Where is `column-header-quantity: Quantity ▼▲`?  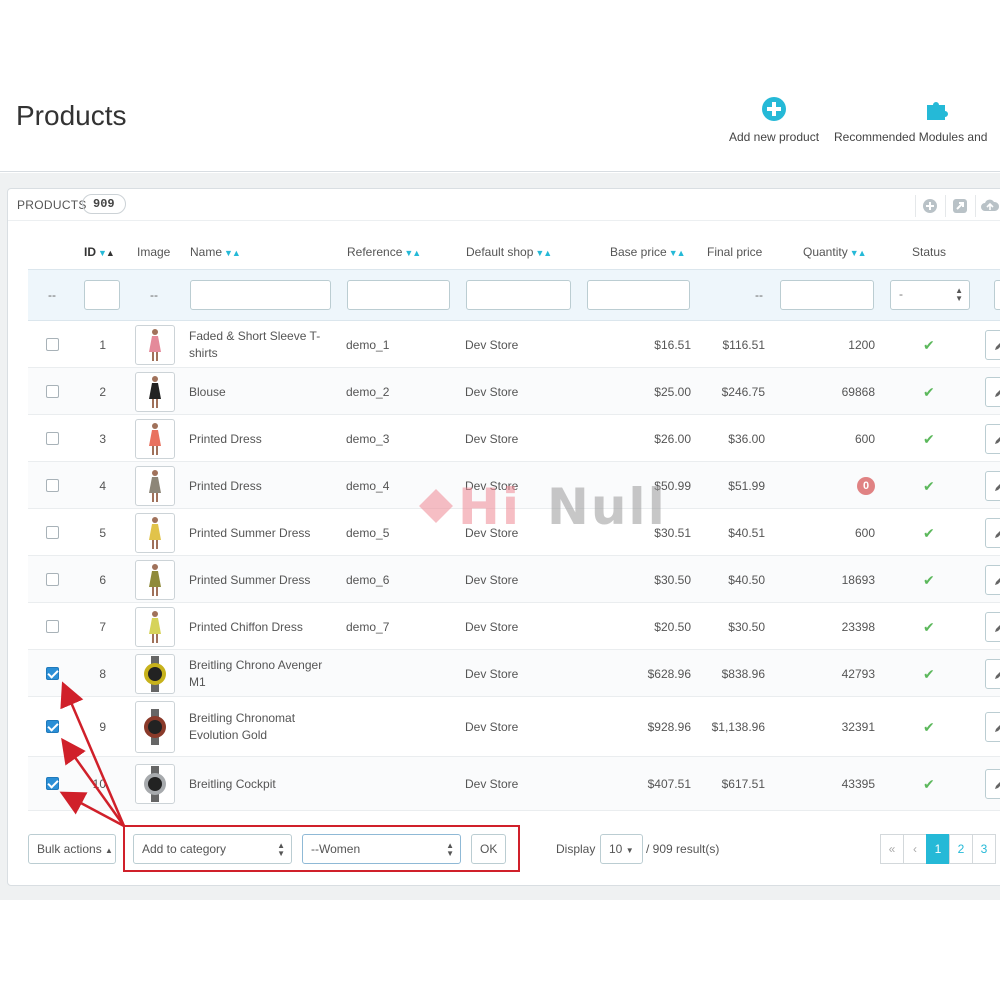 column-header-quantity: Quantity ▼▲ is located at coordinates (835, 252).